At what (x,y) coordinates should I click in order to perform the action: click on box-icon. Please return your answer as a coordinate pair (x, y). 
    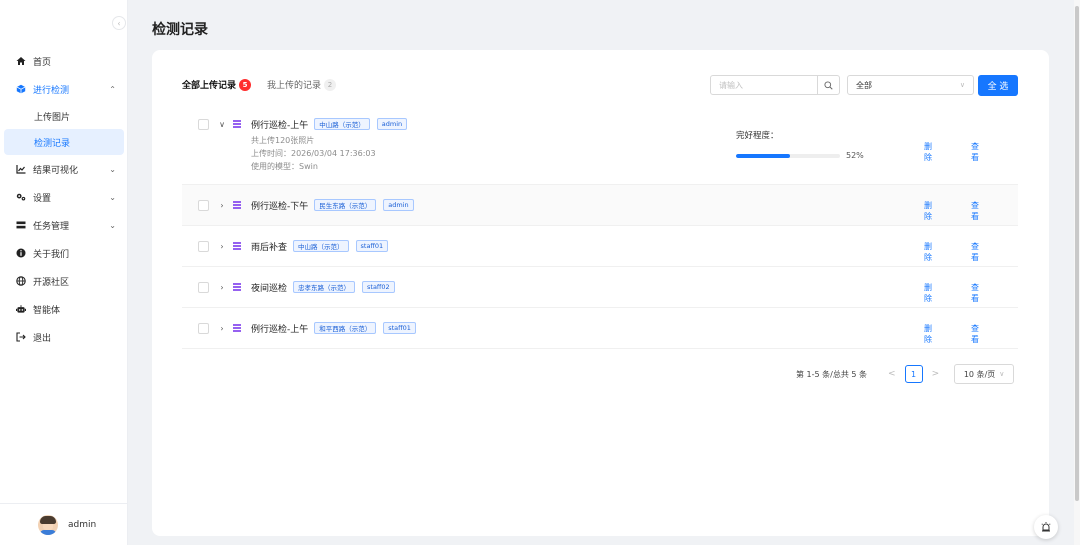
    Looking at the image, I should click on (21, 89).